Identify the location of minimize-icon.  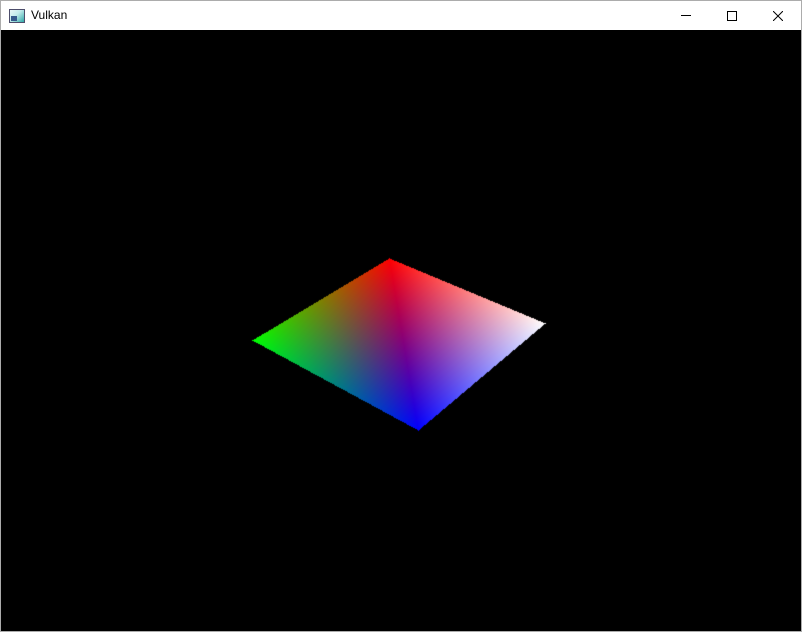
(686, 15).